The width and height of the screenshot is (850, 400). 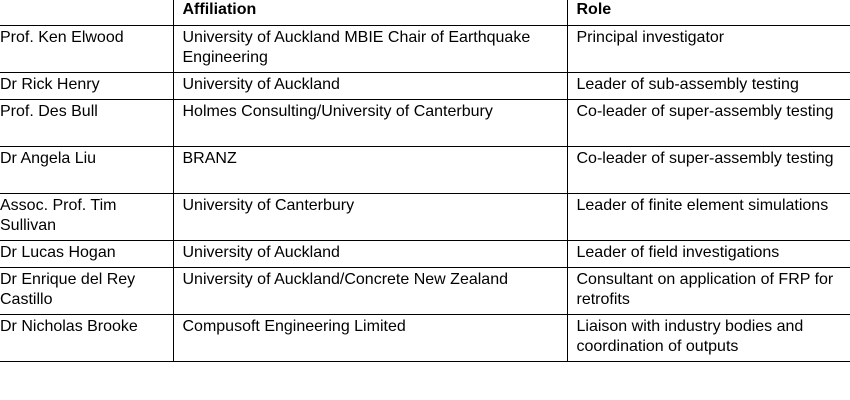 What do you see at coordinates (87, 170) in the screenshot?
I see `cell-name: Dr Angela Liu` at bounding box center [87, 170].